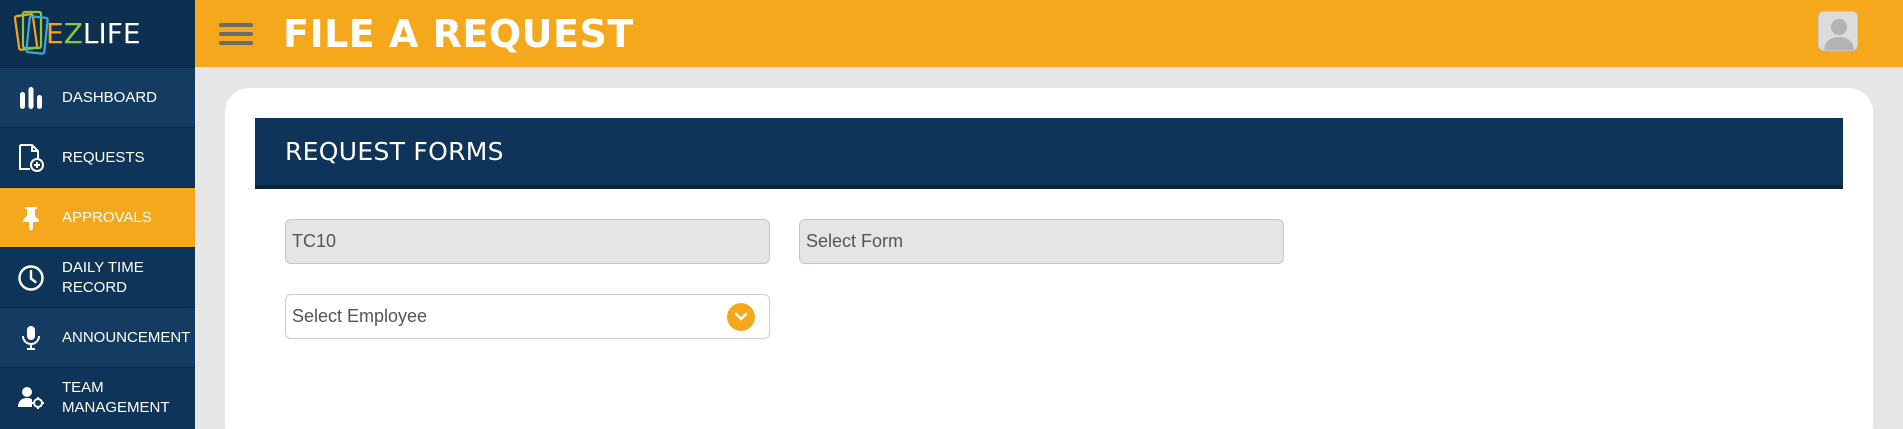 Image resolution: width=1903 pixels, height=429 pixels. Describe the element at coordinates (314, 241) in the screenshot. I see `company-field-value: TC10` at that location.